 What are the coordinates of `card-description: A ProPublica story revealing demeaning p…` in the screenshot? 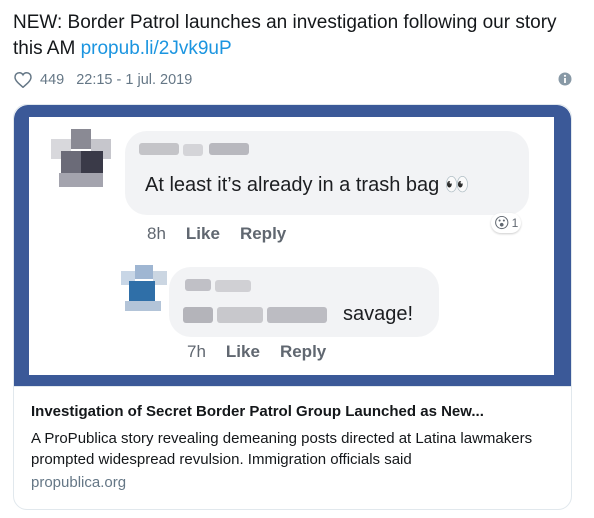 It's located at (282, 449).